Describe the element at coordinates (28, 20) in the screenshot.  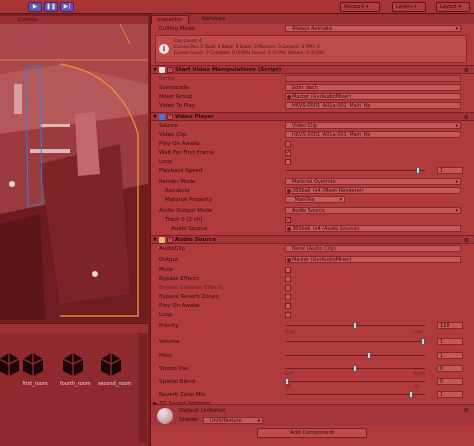
I see `scene-tab-label: Console` at that location.